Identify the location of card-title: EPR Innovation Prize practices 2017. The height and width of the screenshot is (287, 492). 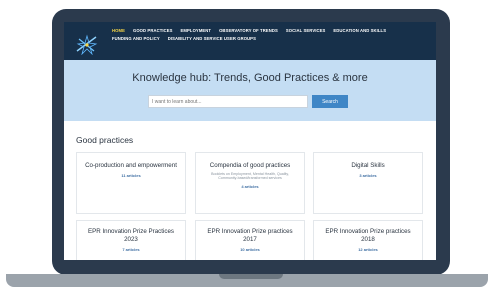
(250, 235).